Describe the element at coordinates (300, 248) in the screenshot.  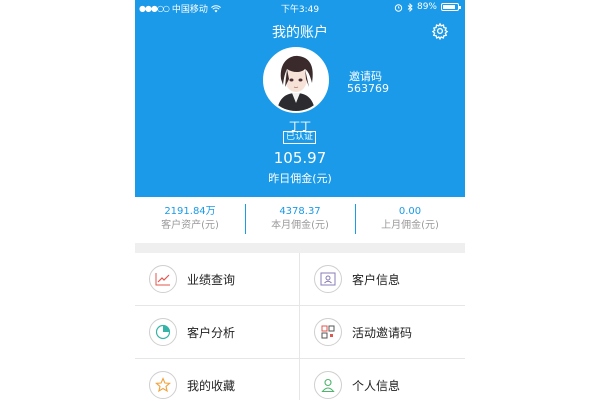
I see `section-divider` at that location.